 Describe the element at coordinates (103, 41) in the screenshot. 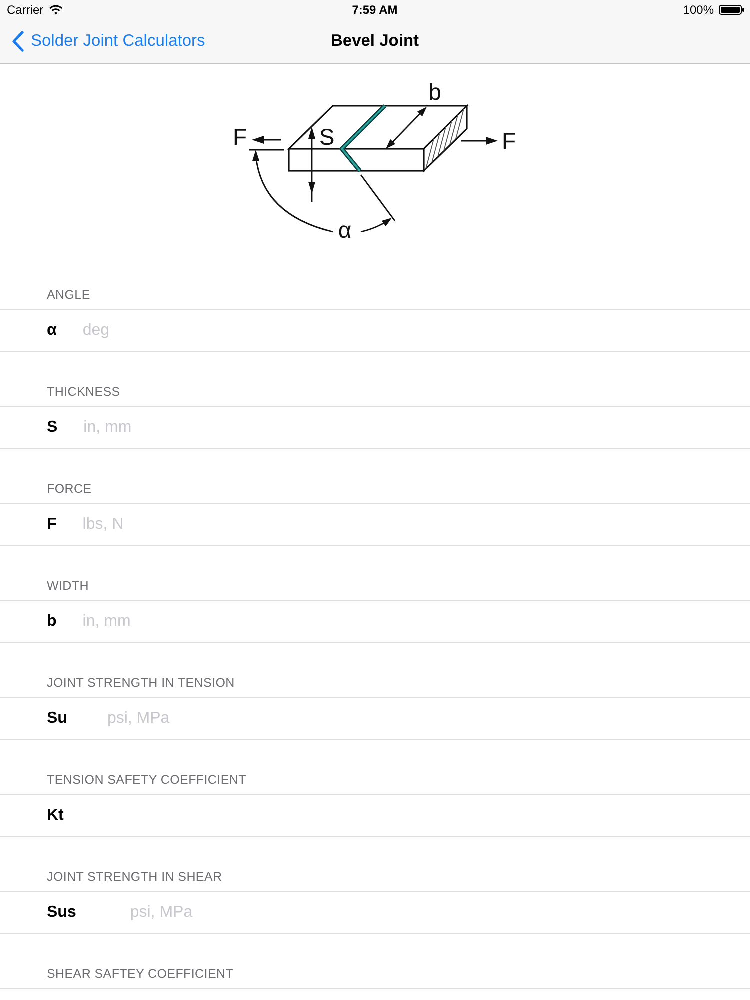

I see `back-button: Solder Joint Calculators` at that location.